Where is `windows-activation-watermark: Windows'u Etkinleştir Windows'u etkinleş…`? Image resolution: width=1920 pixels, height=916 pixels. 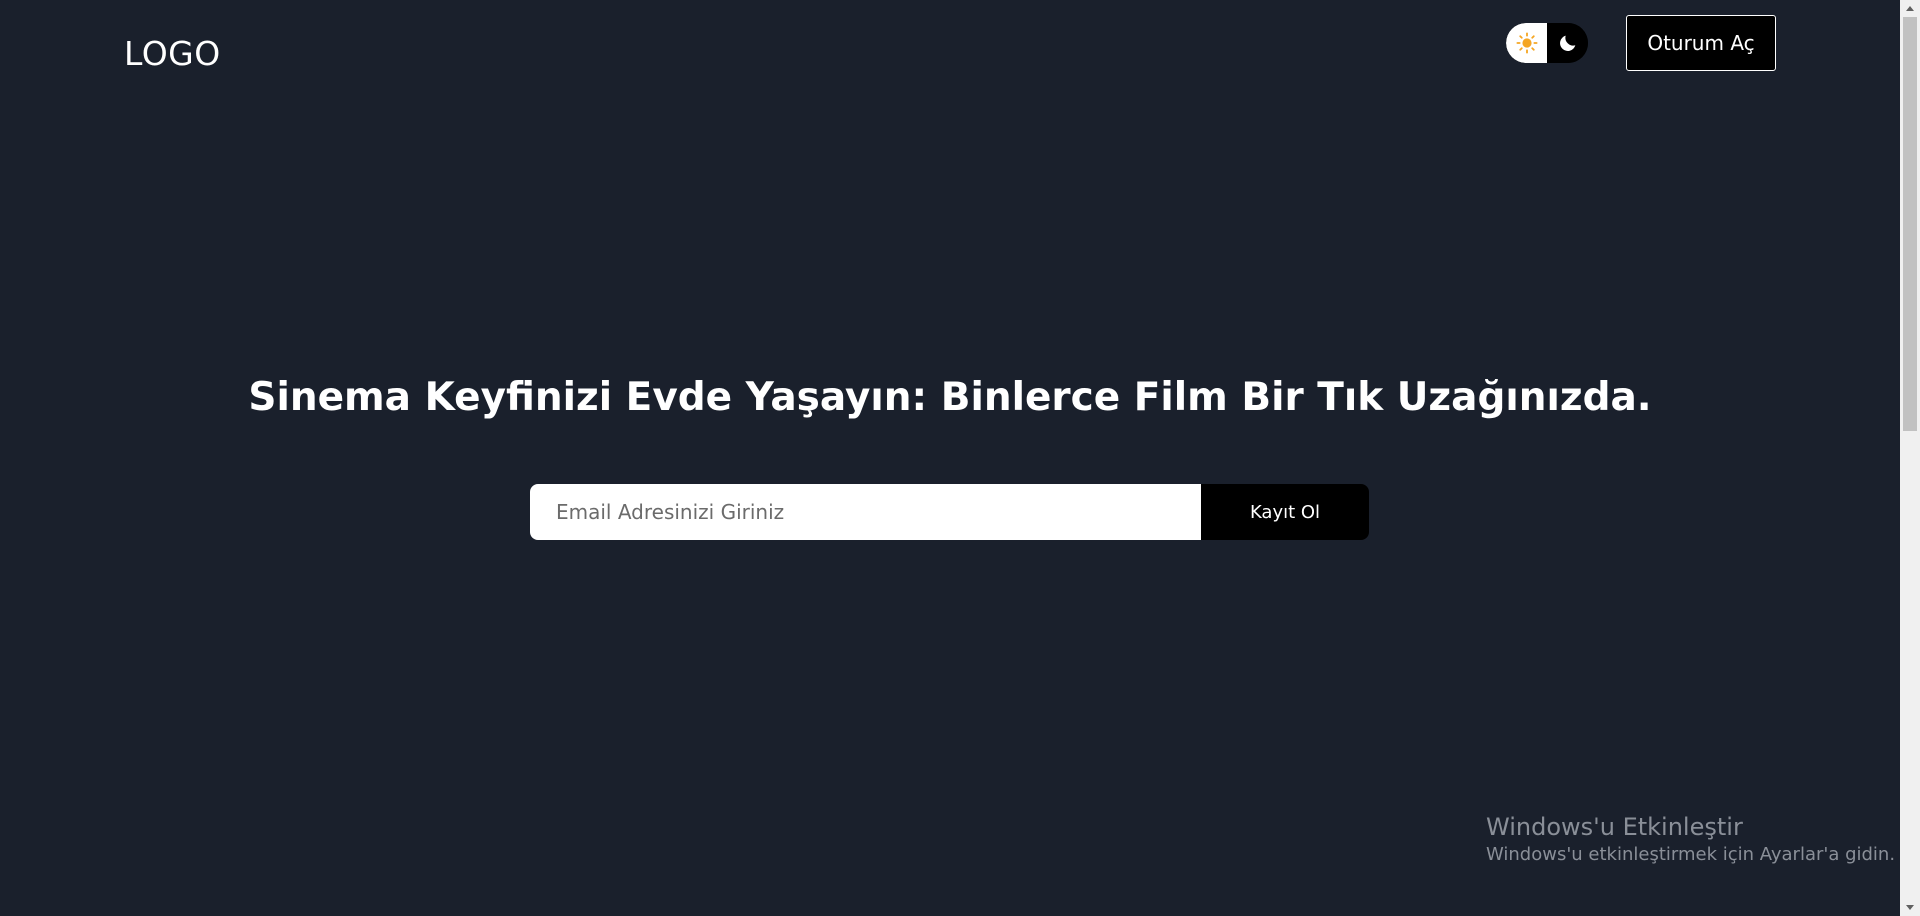 windows-activation-watermark: Windows'u Etkinleştir Windows'u etkinleş… is located at coordinates (1690, 840).